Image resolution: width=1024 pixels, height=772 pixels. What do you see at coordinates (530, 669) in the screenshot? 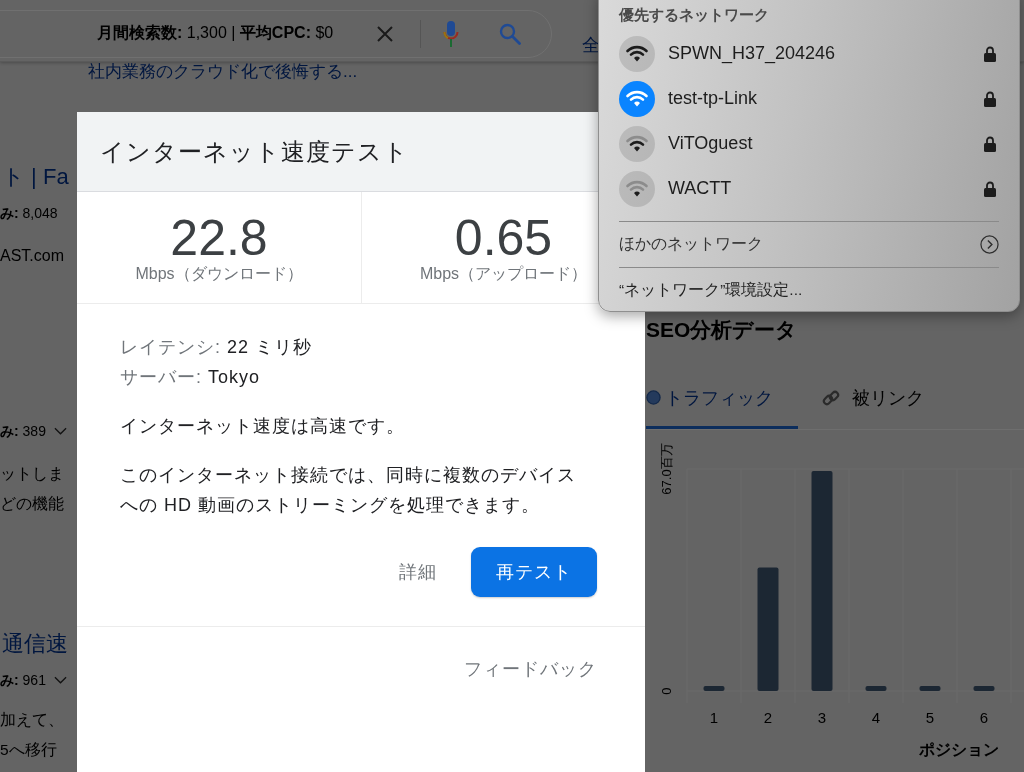
I see `feedback-link: フィードバック` at bounding box center [530, 669].